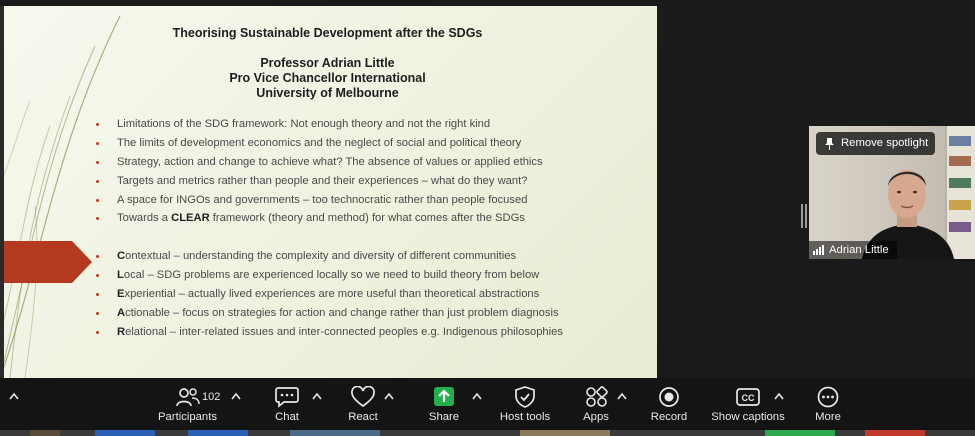 Image resolution: width=975 pixels, height=436 pixels. What do you see at coordinates (327, 93) in the screenshot?
I see `presenter-organisation: University of Melbourne` at bounding box center [327, 93].